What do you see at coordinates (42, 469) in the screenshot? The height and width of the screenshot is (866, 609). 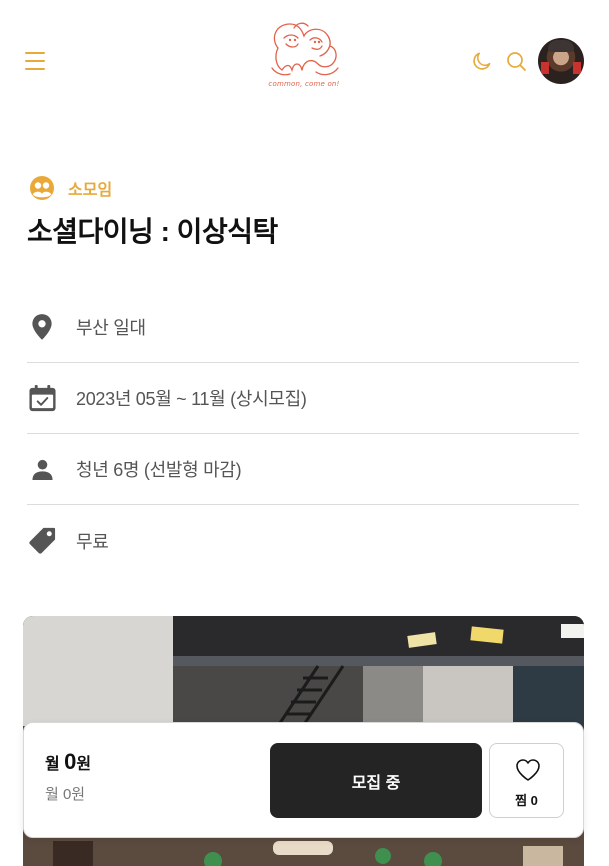 I see `person-icon` at bounding box center [42, 469].